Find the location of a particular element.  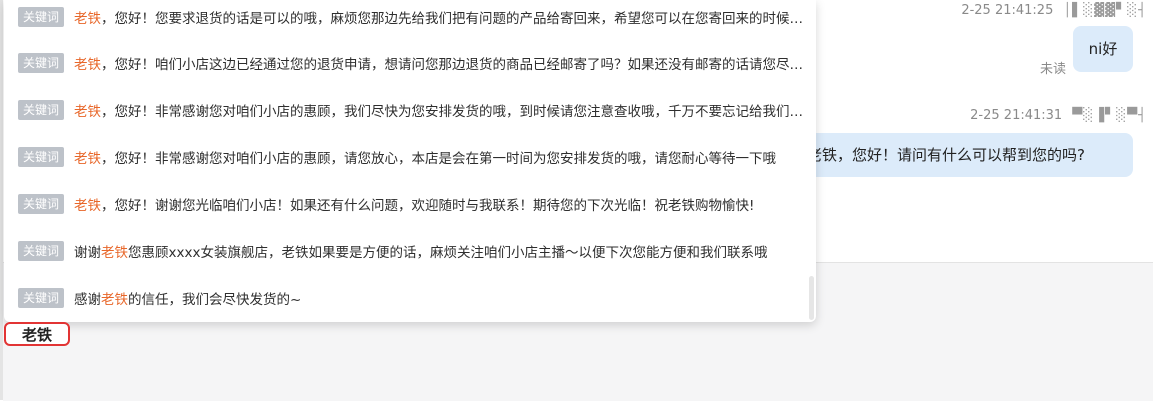

sender-name-blurred: ▀░▐▘░▀┤ is located at coordinates (1109, 115).